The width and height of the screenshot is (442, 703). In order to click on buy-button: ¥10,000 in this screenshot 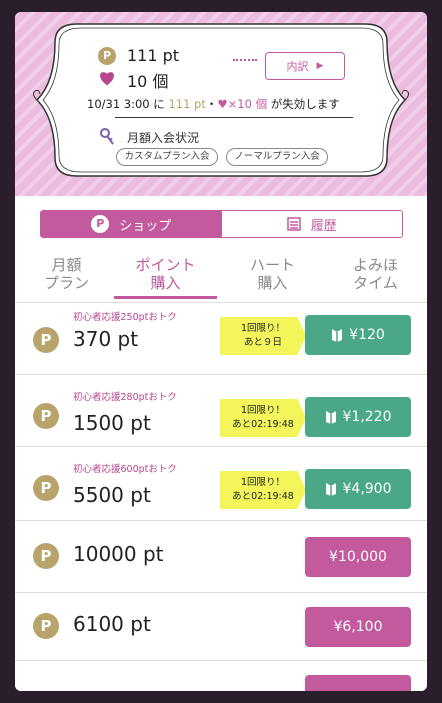, I will do `click(358, 557)`.